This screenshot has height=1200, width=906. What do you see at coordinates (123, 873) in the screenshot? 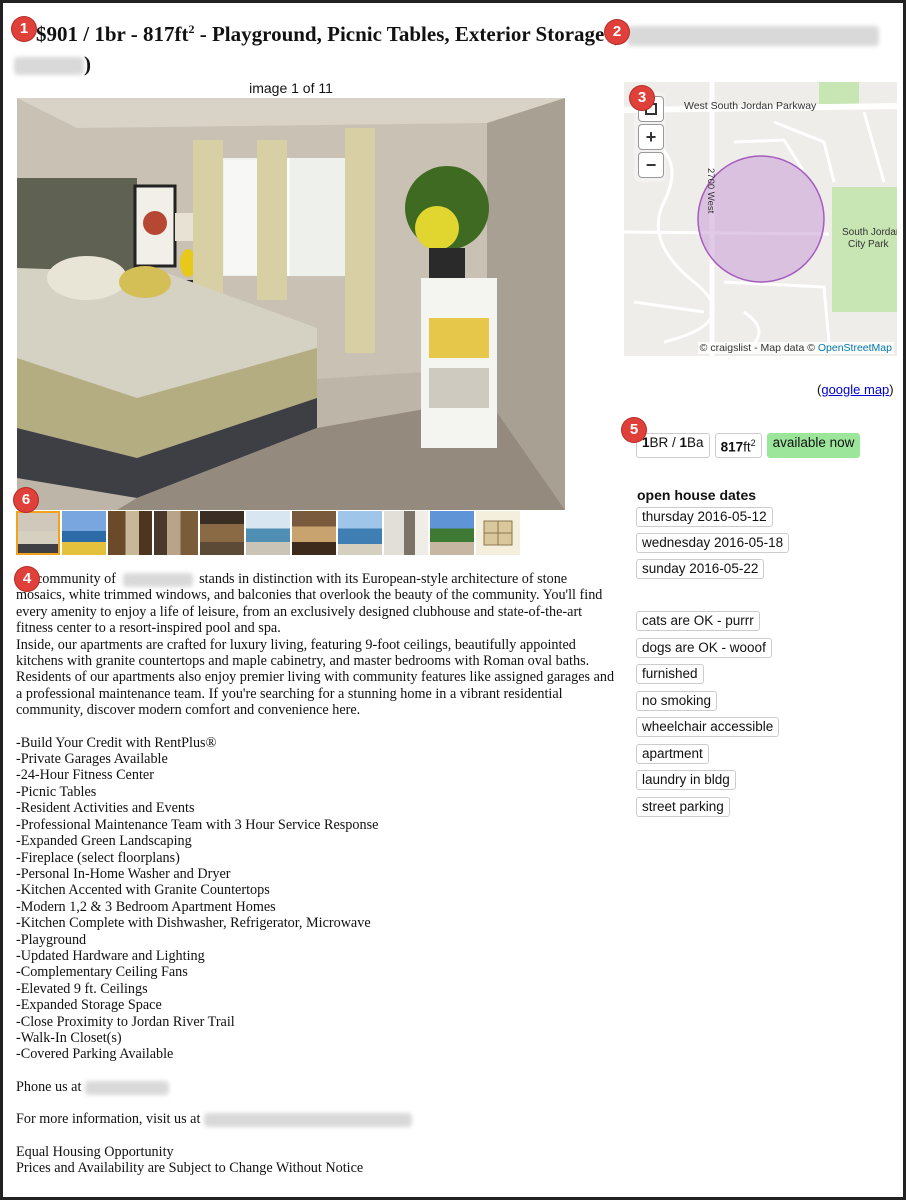
I see `feature-item: -Personal In-Home Washer and Dryer` at bounding box center [123, 873].